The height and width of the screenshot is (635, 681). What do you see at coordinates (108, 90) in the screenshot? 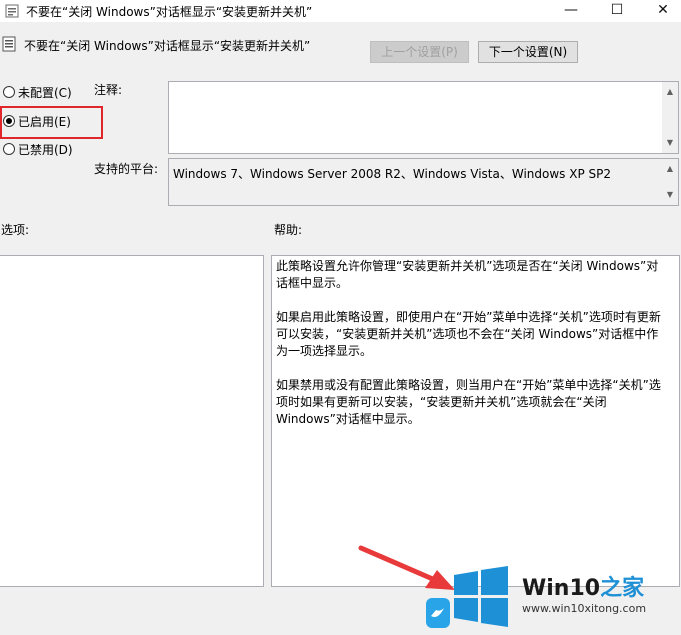
I see `comment-label: 注释:` at bounding box center [108, 90].